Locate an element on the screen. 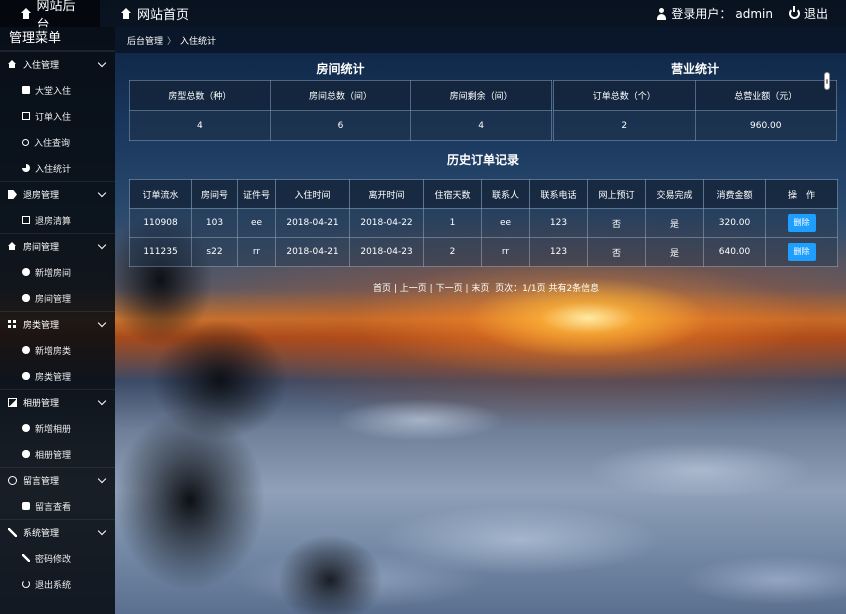 The image size is (846, 614). sidebar-group-0: 入住管理 is located at coordinates (57, 64).